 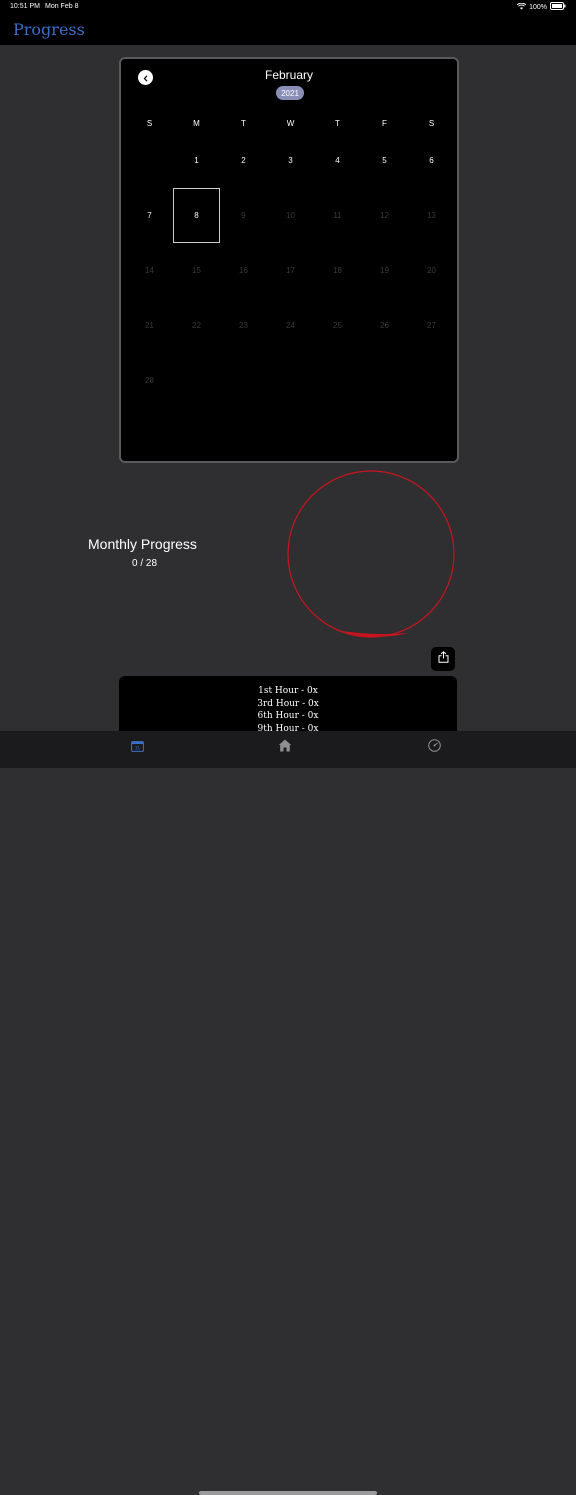 I want to click on progress-ring, so click(x=373, y=558).